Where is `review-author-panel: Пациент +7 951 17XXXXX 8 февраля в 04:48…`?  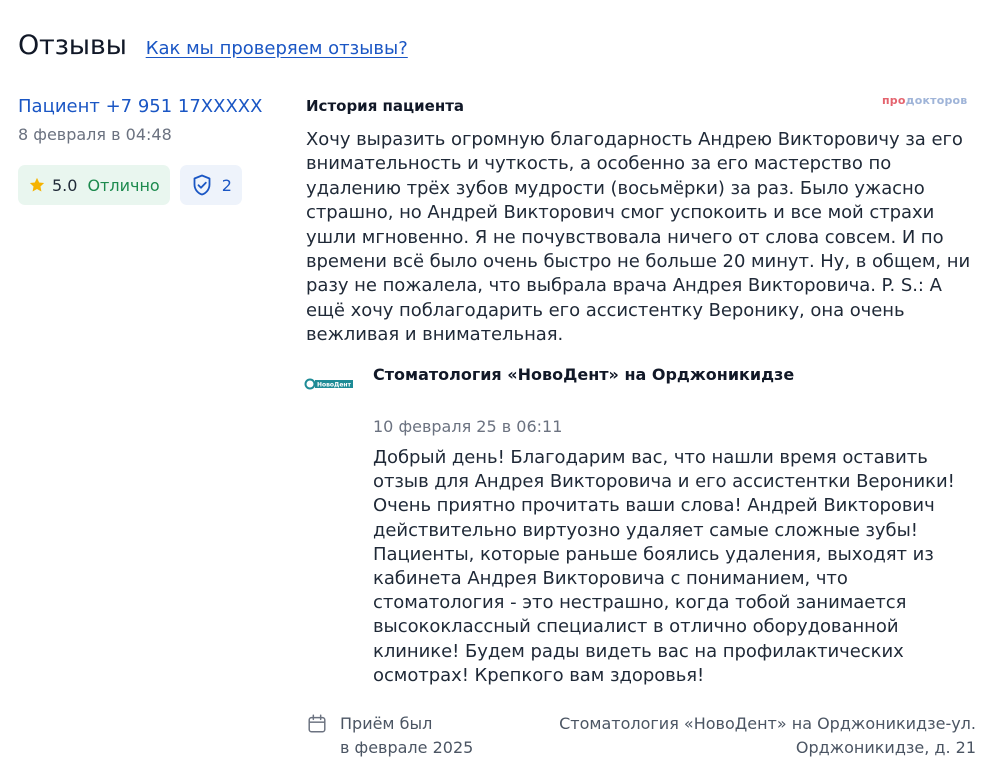
review-author-panel: Пациент +7 951 17XXXXX 8 февраля в 04:48… is located at coordinates (148, 150).